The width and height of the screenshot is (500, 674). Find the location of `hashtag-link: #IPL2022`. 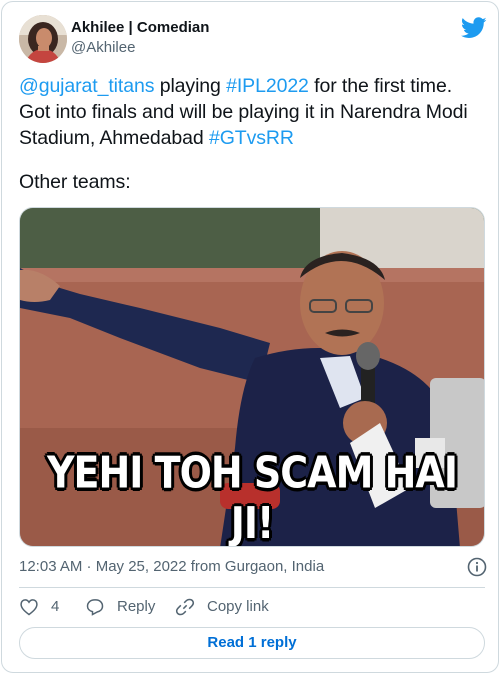

hashtag-link: #IPL2022 is located at coordinates (267, 86).